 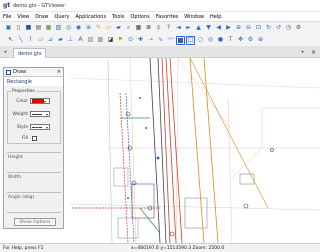 What do you see at coordinates (138, 28) in the screenshot?
I see `grid-button: ▦` at bounding box center [138, 28].